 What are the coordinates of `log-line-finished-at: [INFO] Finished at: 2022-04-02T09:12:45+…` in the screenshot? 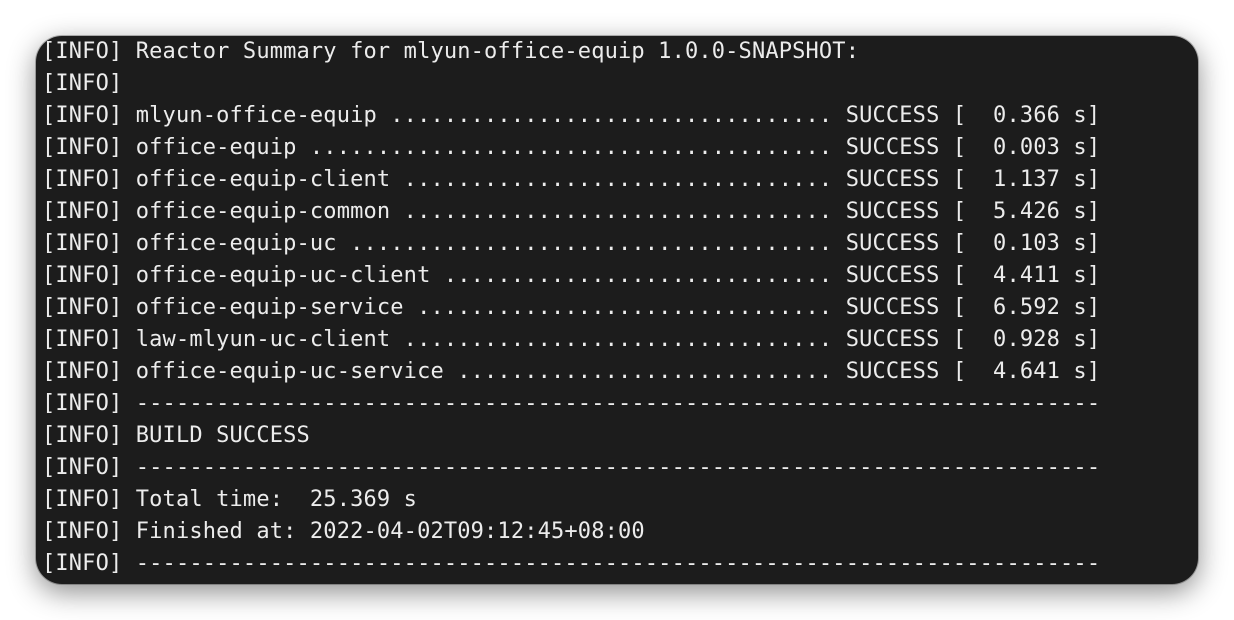 It's located at (343, 531).